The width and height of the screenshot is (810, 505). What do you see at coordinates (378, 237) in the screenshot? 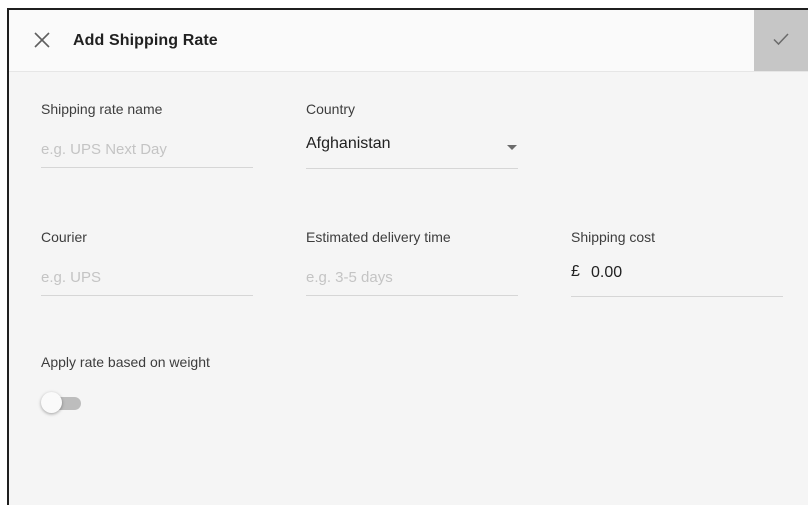
I see `delivery-time-label: Estimated delivery time` at bounding box center [378, 237].